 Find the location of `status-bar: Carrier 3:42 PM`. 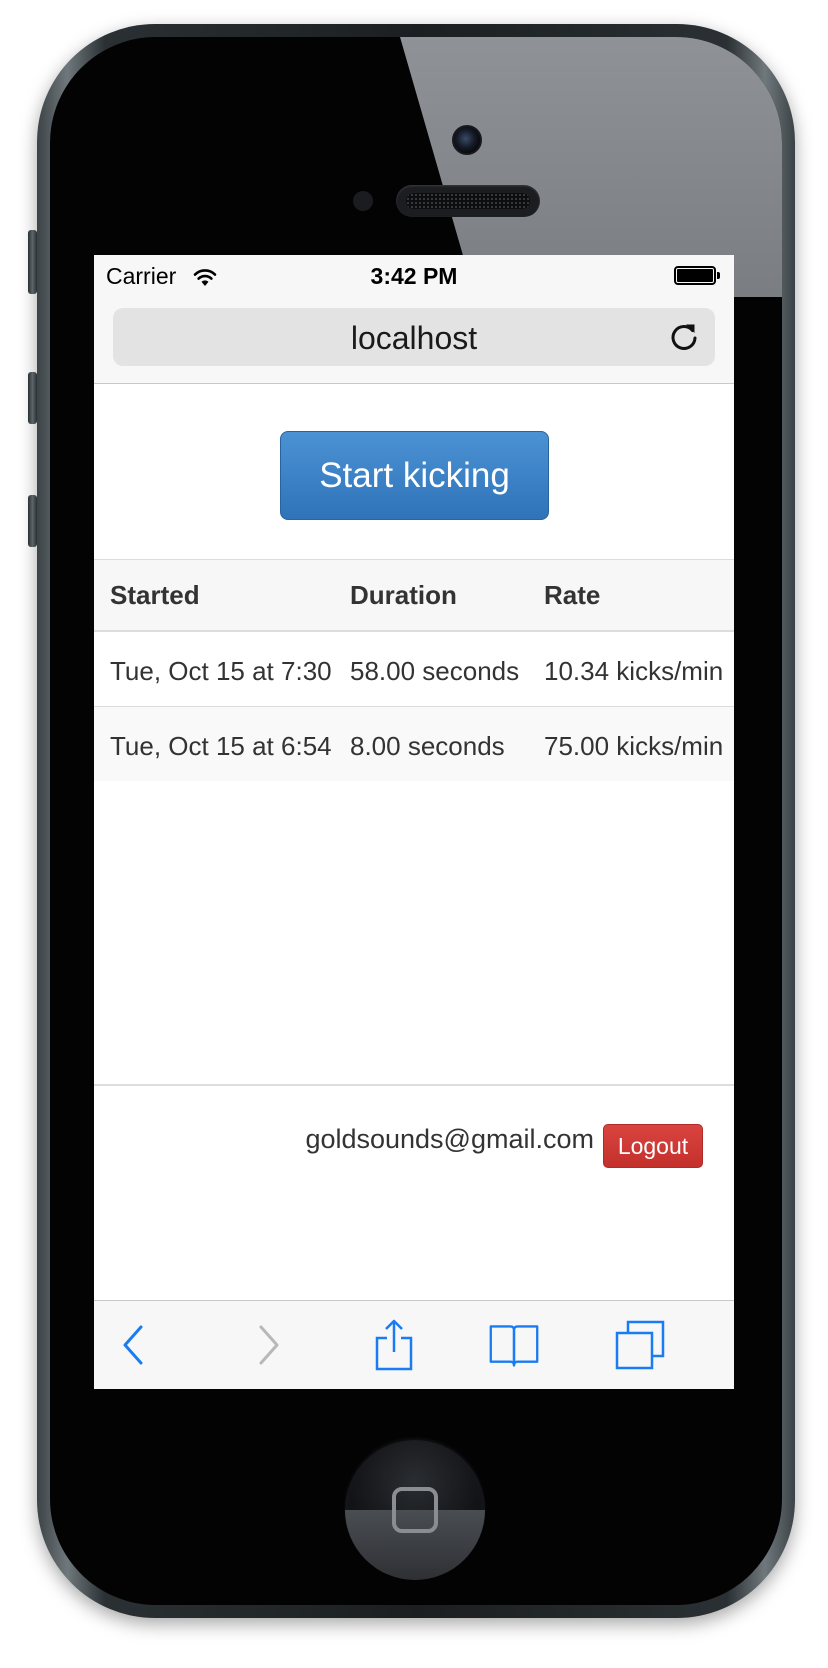

status-bar: Carrier 3:42 PM is located at coordinates (414, 275).